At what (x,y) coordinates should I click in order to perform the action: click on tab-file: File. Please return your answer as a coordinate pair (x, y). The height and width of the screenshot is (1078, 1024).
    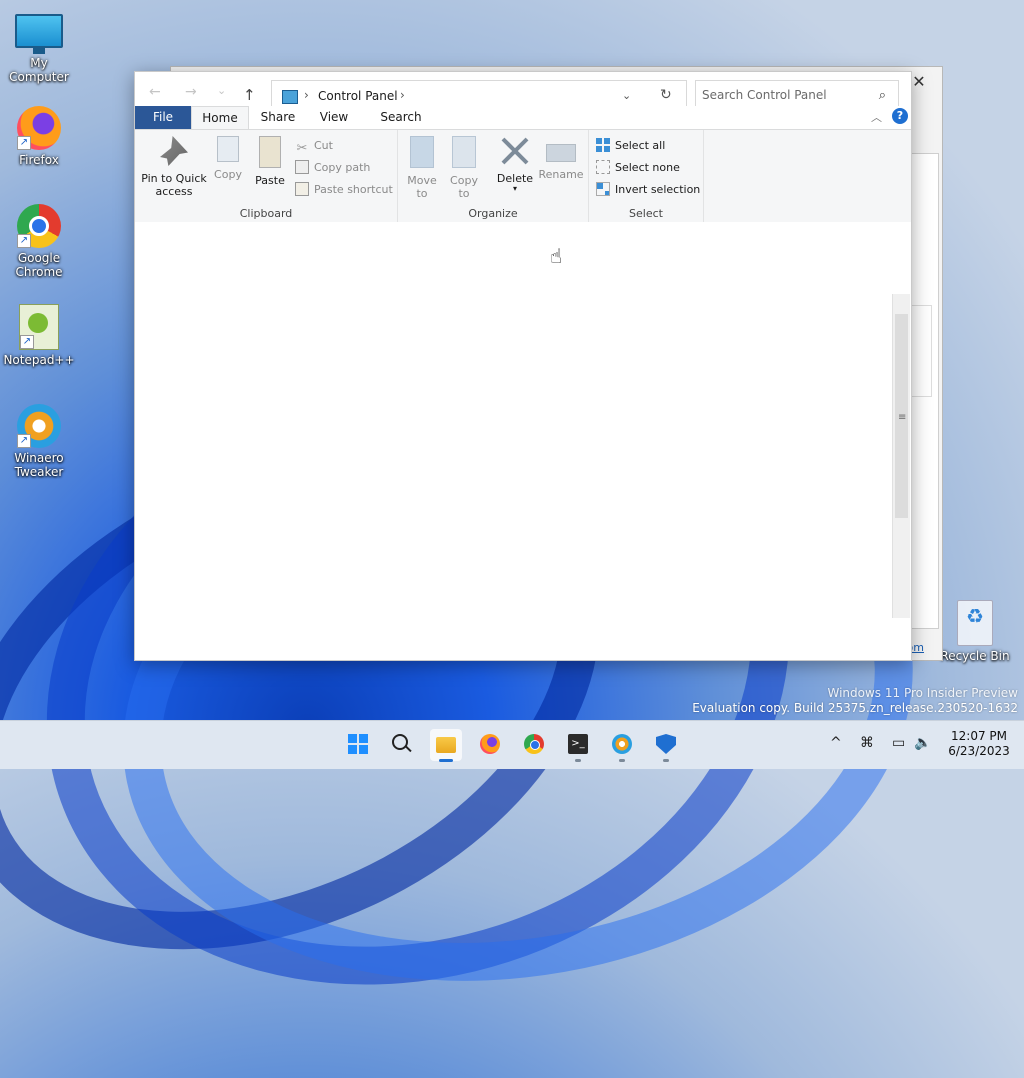
    Looking at the image, I should click on (163, 117).